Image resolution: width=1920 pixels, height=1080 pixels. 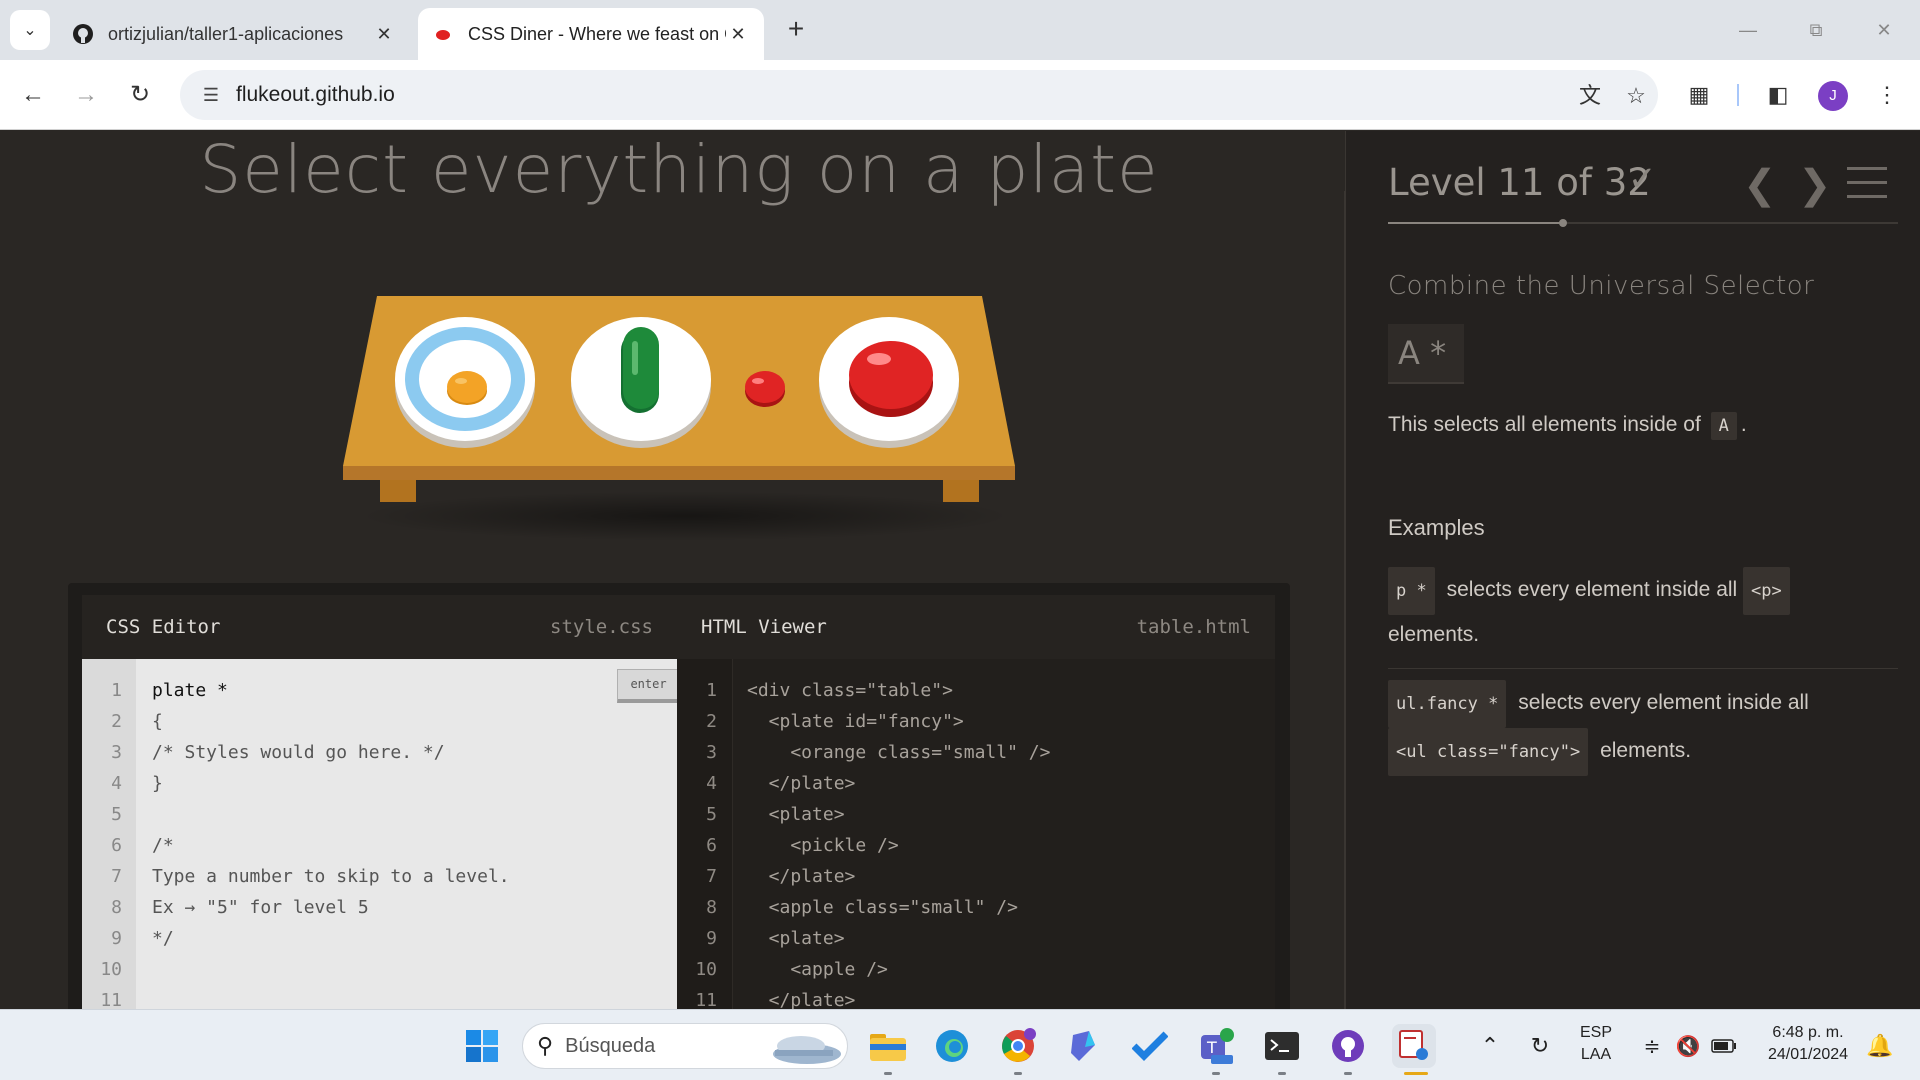 I want to click on code-line: 2 <plate id="fancy">, so click(x=976, y=721).